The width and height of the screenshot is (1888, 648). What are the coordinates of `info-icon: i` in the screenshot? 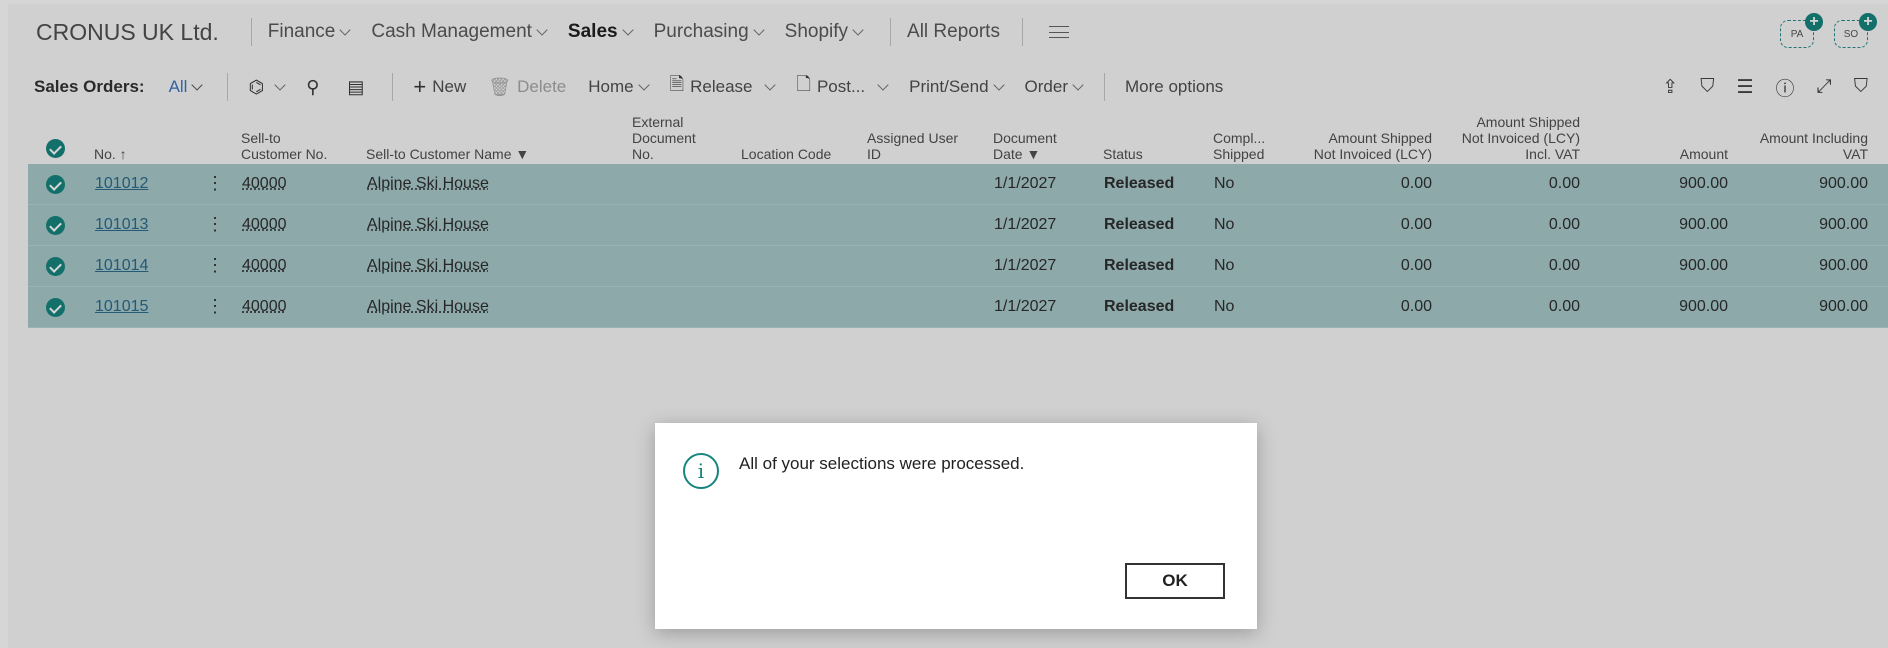 It's located at (701, 471).